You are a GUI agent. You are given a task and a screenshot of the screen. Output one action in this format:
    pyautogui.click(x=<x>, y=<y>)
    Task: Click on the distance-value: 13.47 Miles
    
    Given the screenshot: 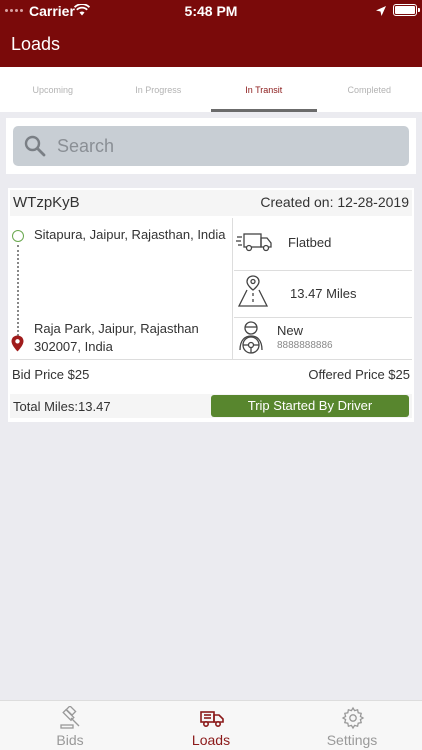 What is the action you would take?
    pyautogui.click(x=323, y=293)
    